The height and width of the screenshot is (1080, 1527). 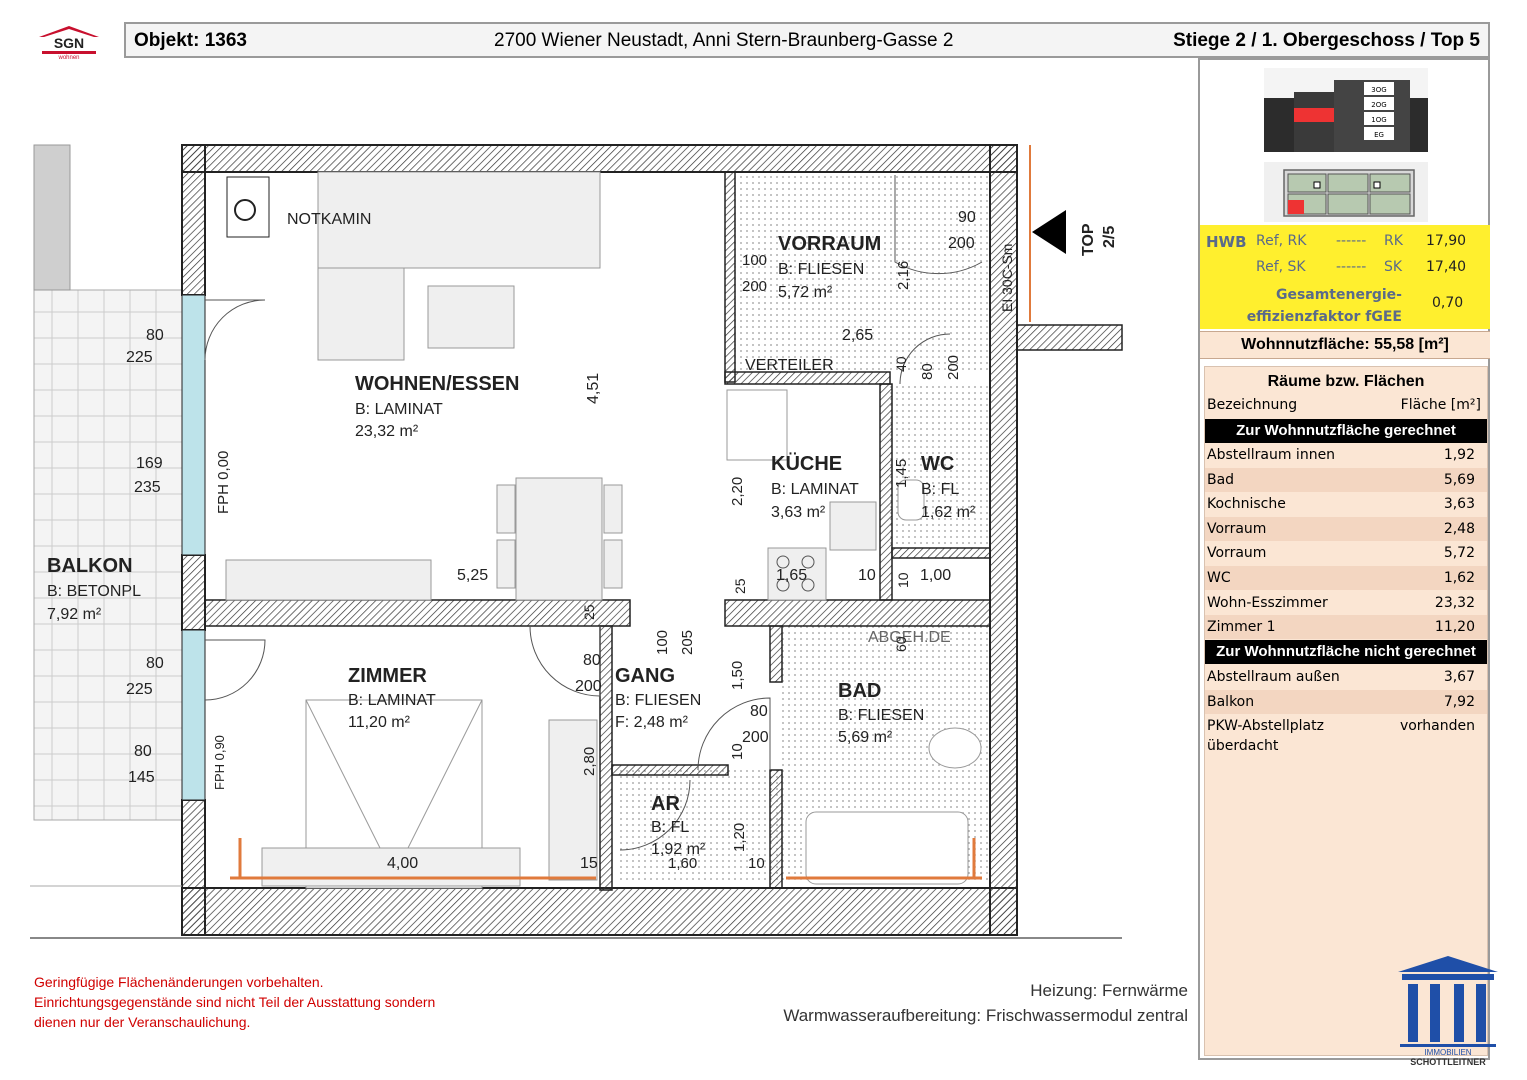 I want to click on wall-gang-left, so click(x=606, y=758).